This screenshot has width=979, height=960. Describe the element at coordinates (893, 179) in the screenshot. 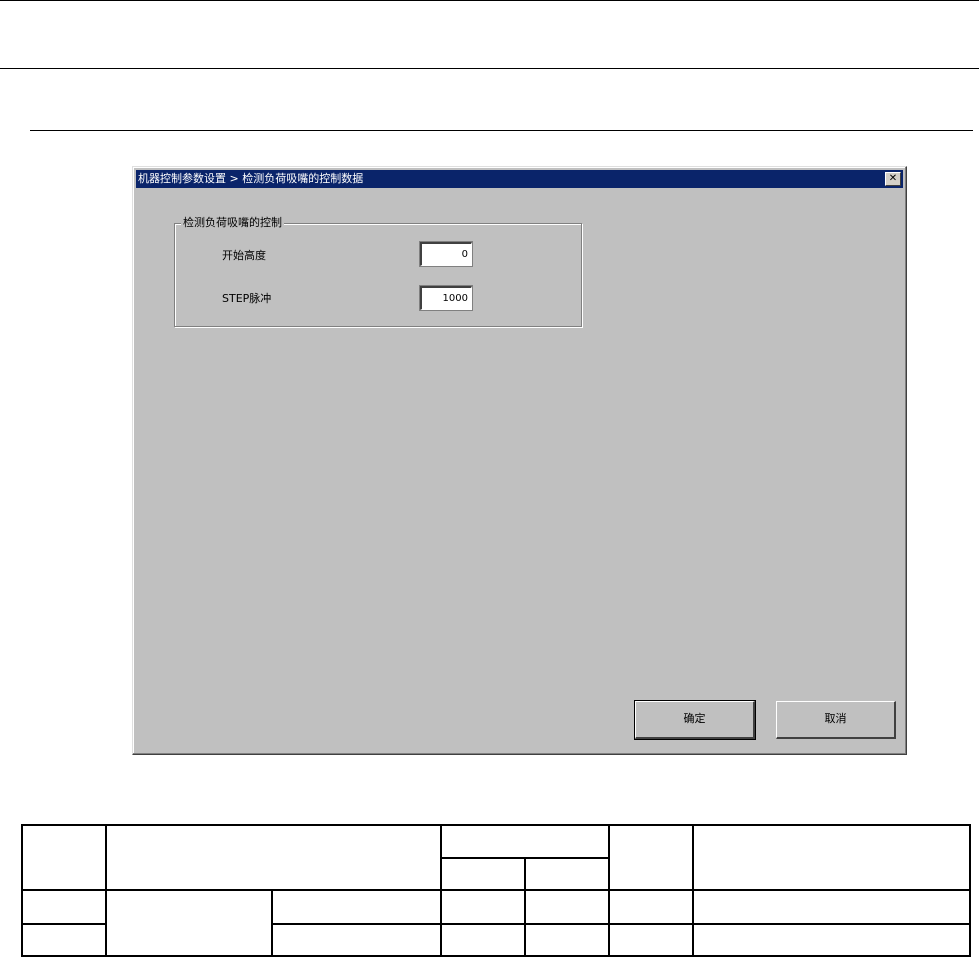

I see `close-icon: ✕` at that location.